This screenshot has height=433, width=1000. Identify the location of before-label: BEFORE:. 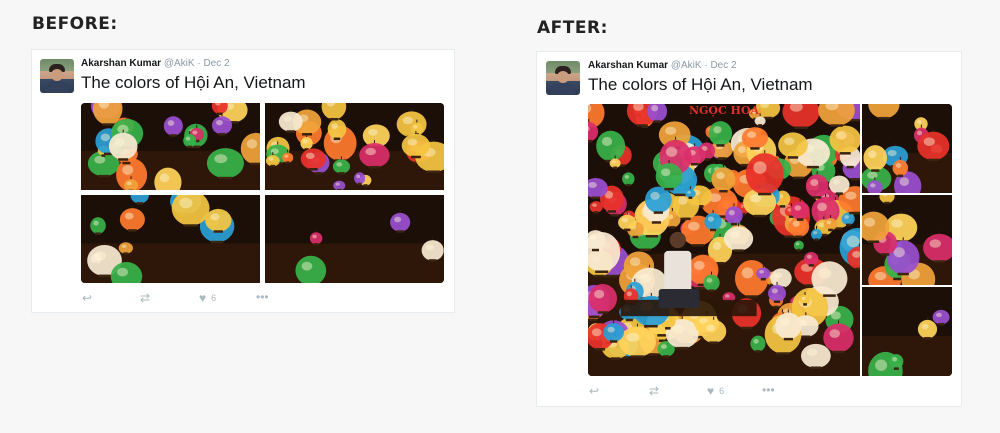
(75, 24).